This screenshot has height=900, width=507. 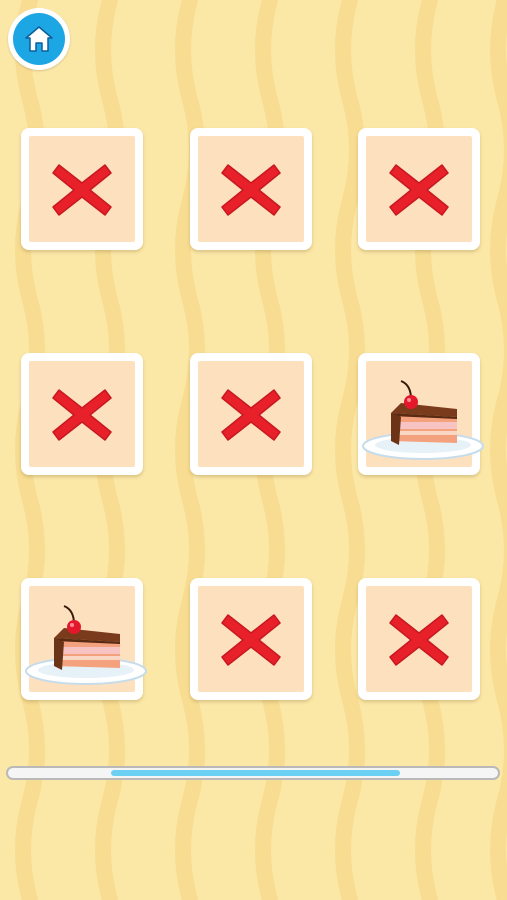 I want to click on home-icon, so click(x=39, y=39).